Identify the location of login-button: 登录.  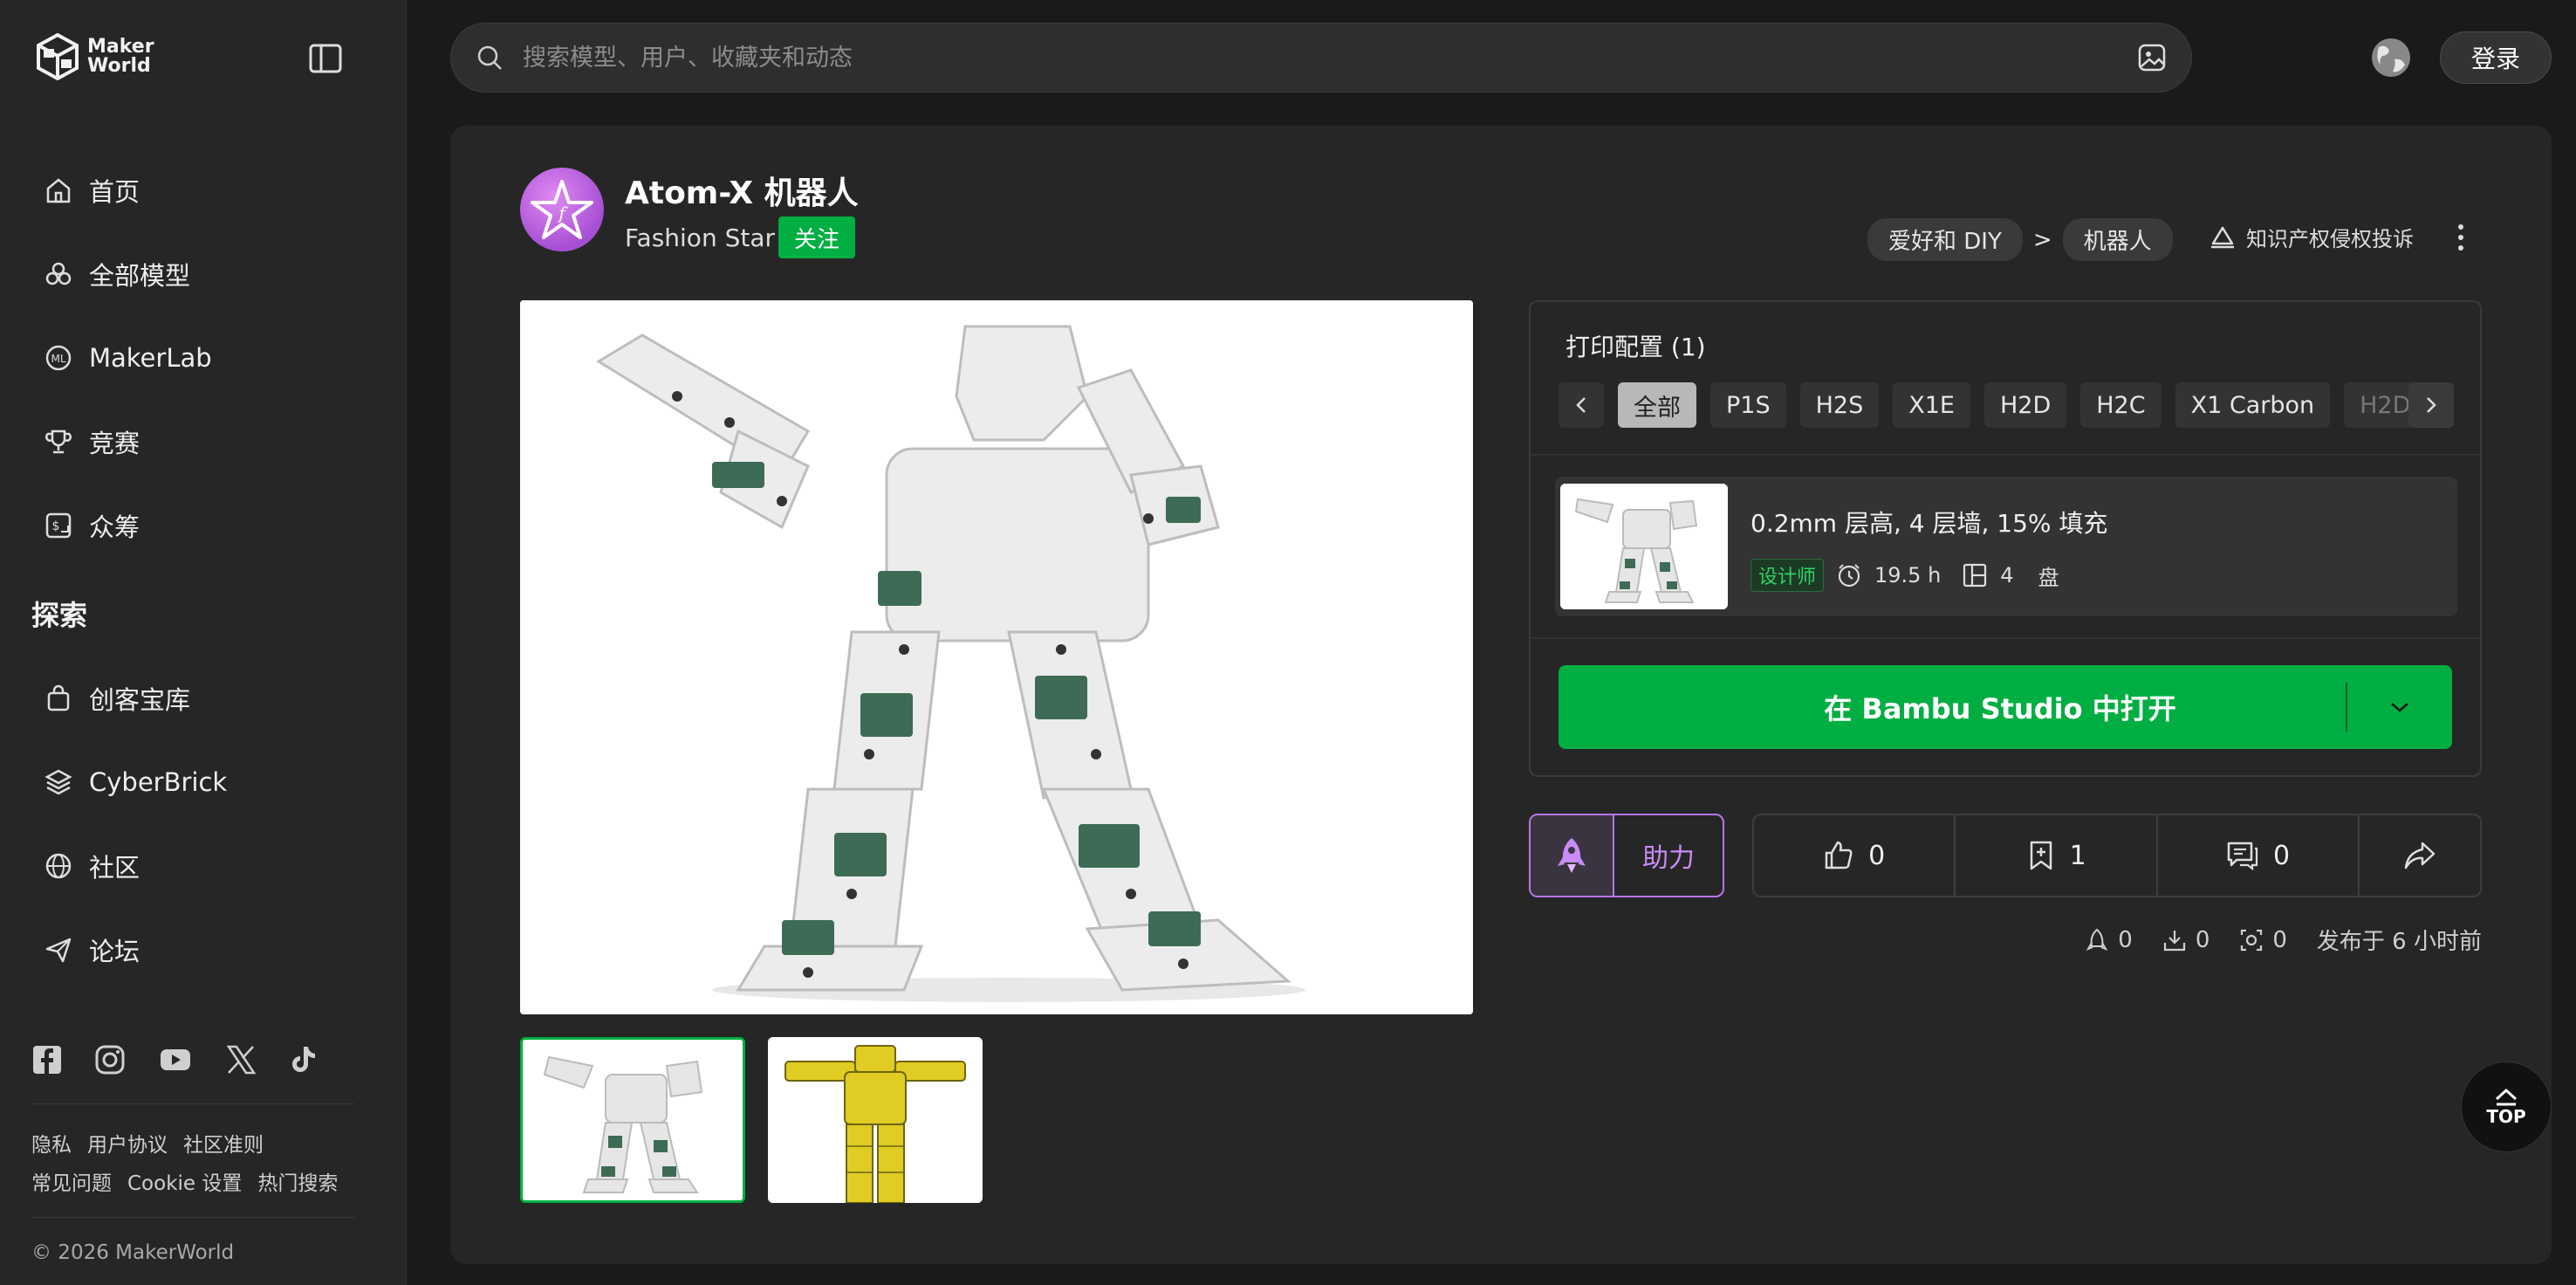
(2496, 57).